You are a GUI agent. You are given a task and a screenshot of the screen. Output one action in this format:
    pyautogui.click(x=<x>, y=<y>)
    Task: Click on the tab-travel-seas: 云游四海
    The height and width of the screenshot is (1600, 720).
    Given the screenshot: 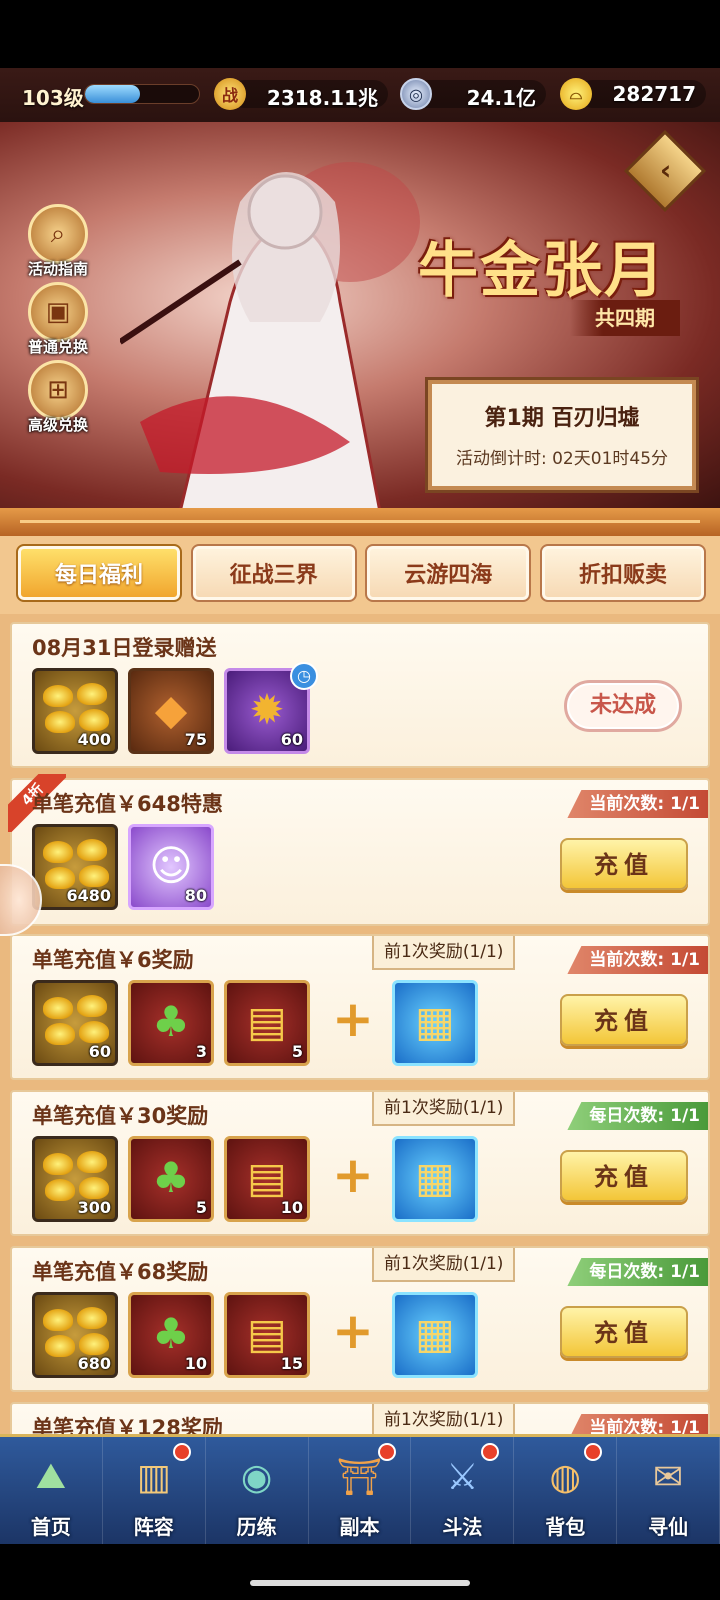 What is the action you would take?
    pyautogui.click(x=448, y=573)
    